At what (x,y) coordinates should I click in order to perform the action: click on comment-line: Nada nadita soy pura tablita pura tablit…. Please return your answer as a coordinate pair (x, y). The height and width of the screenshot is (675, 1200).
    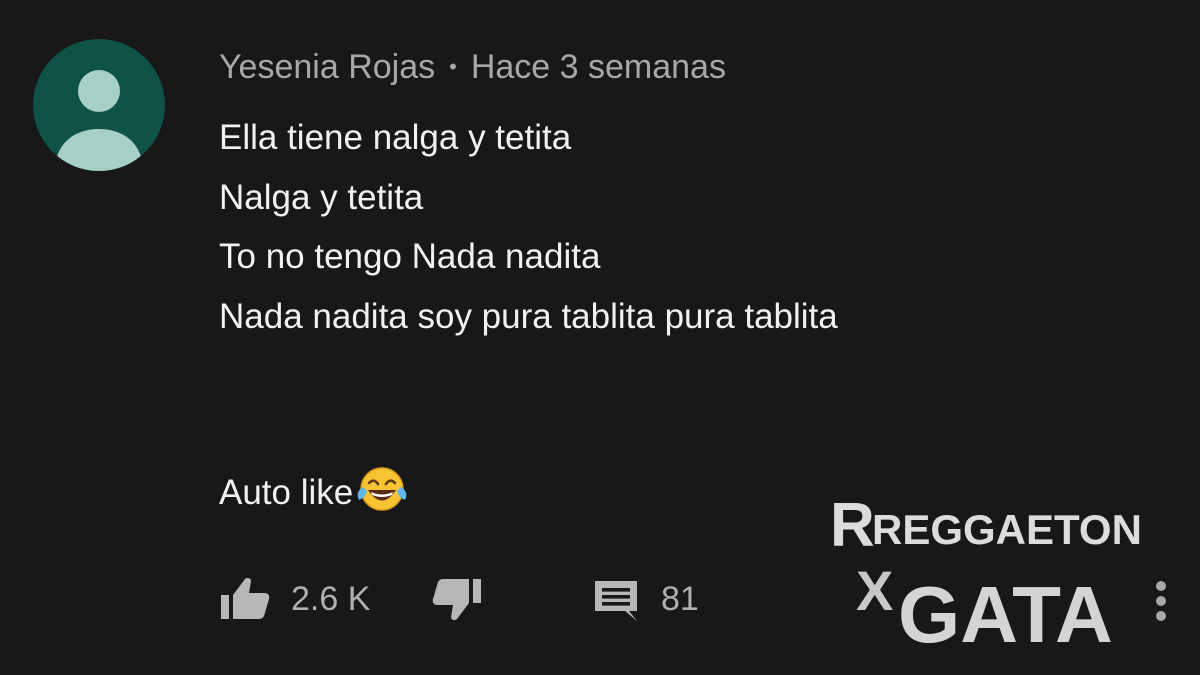
    Looking at the image, I should click on (528, 316).